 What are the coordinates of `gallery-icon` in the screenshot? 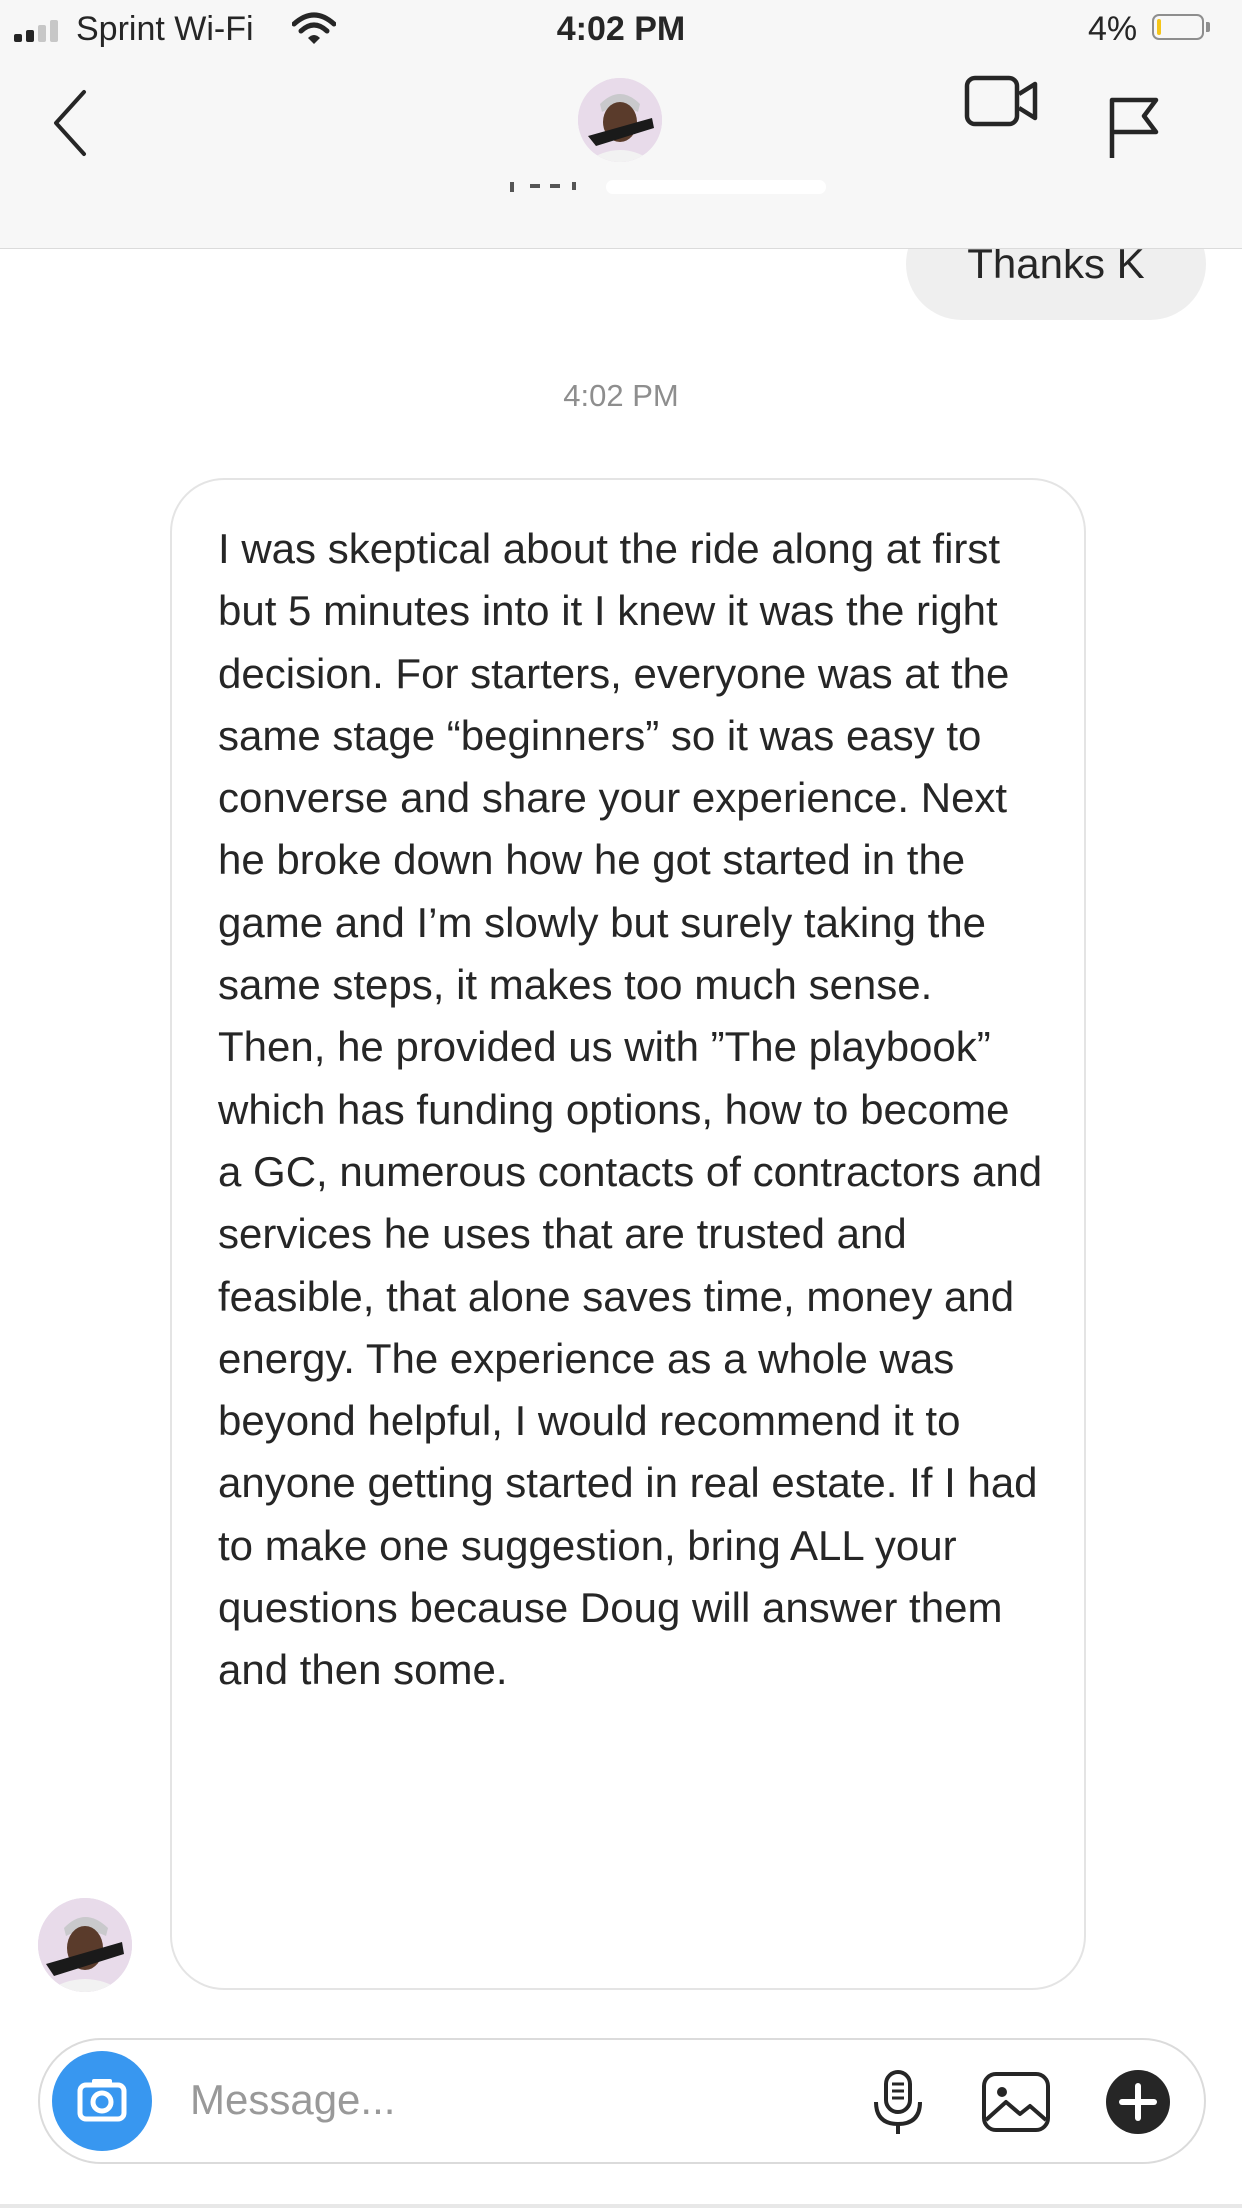 It's located at (1016, 2102).